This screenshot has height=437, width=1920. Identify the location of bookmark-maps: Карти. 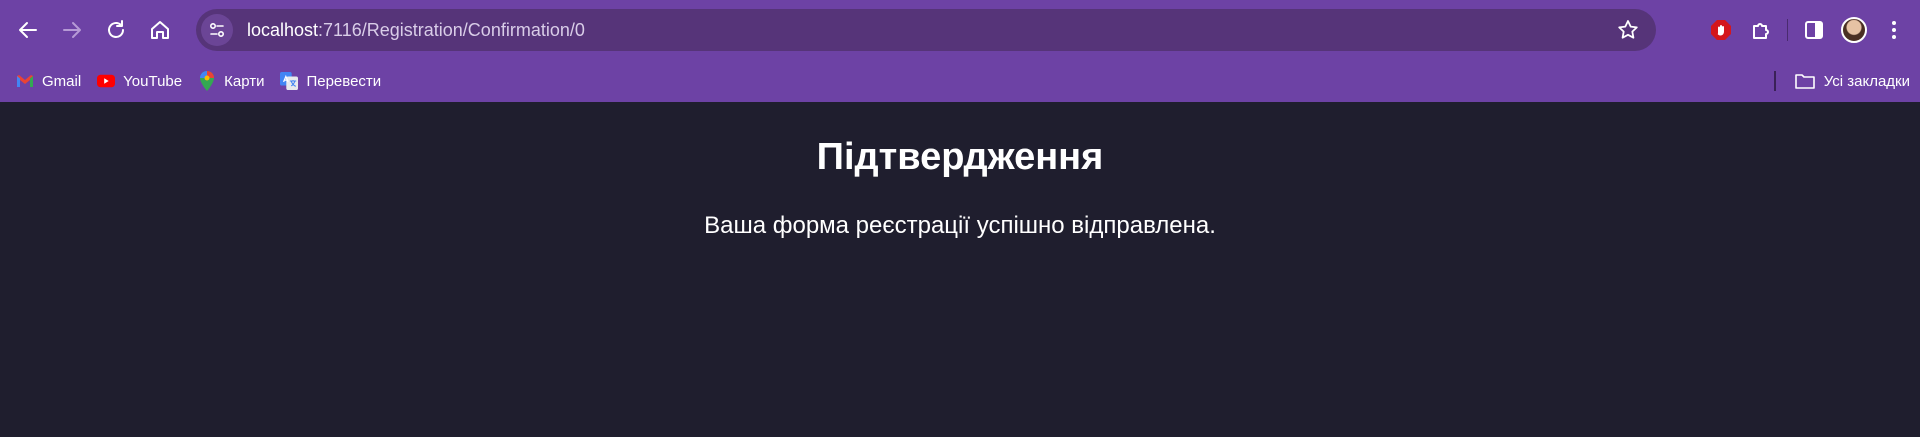
(231, 81).